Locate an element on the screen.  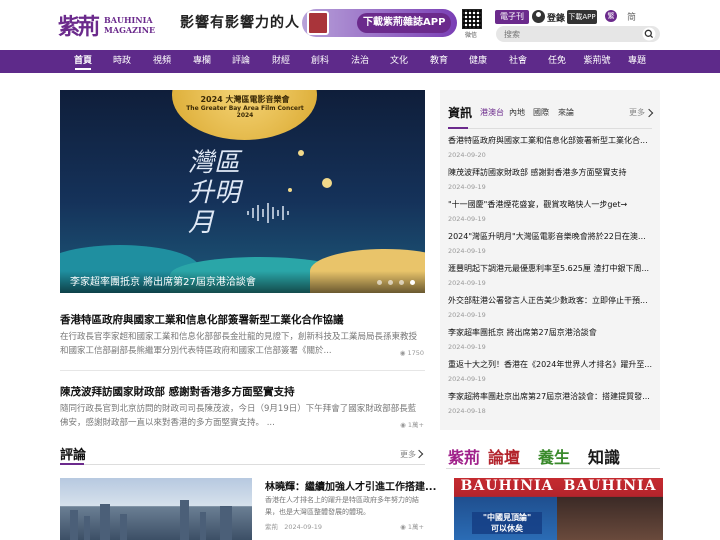
view-count-value: 1750 is located at coordinates (415, 353).